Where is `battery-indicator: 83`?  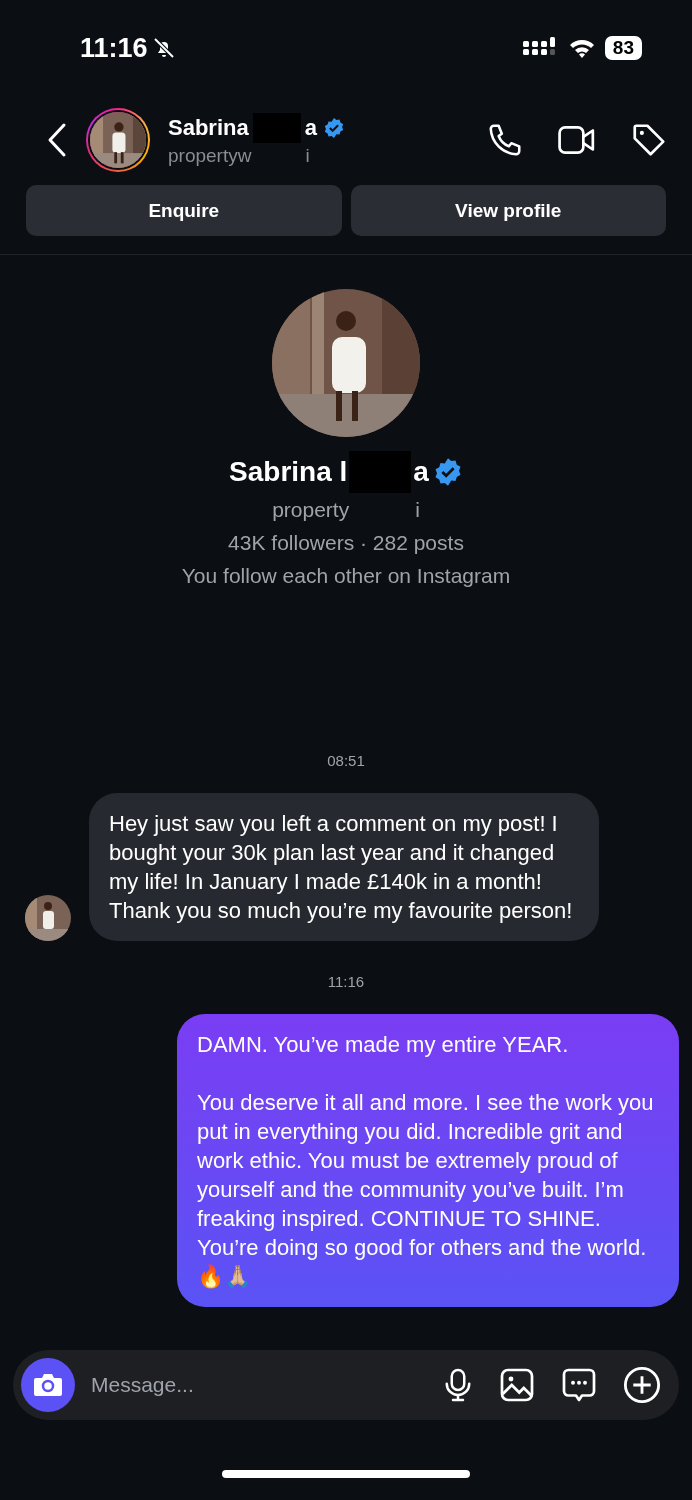
battery-indicator: 83 is located at coordinates (623, 48).